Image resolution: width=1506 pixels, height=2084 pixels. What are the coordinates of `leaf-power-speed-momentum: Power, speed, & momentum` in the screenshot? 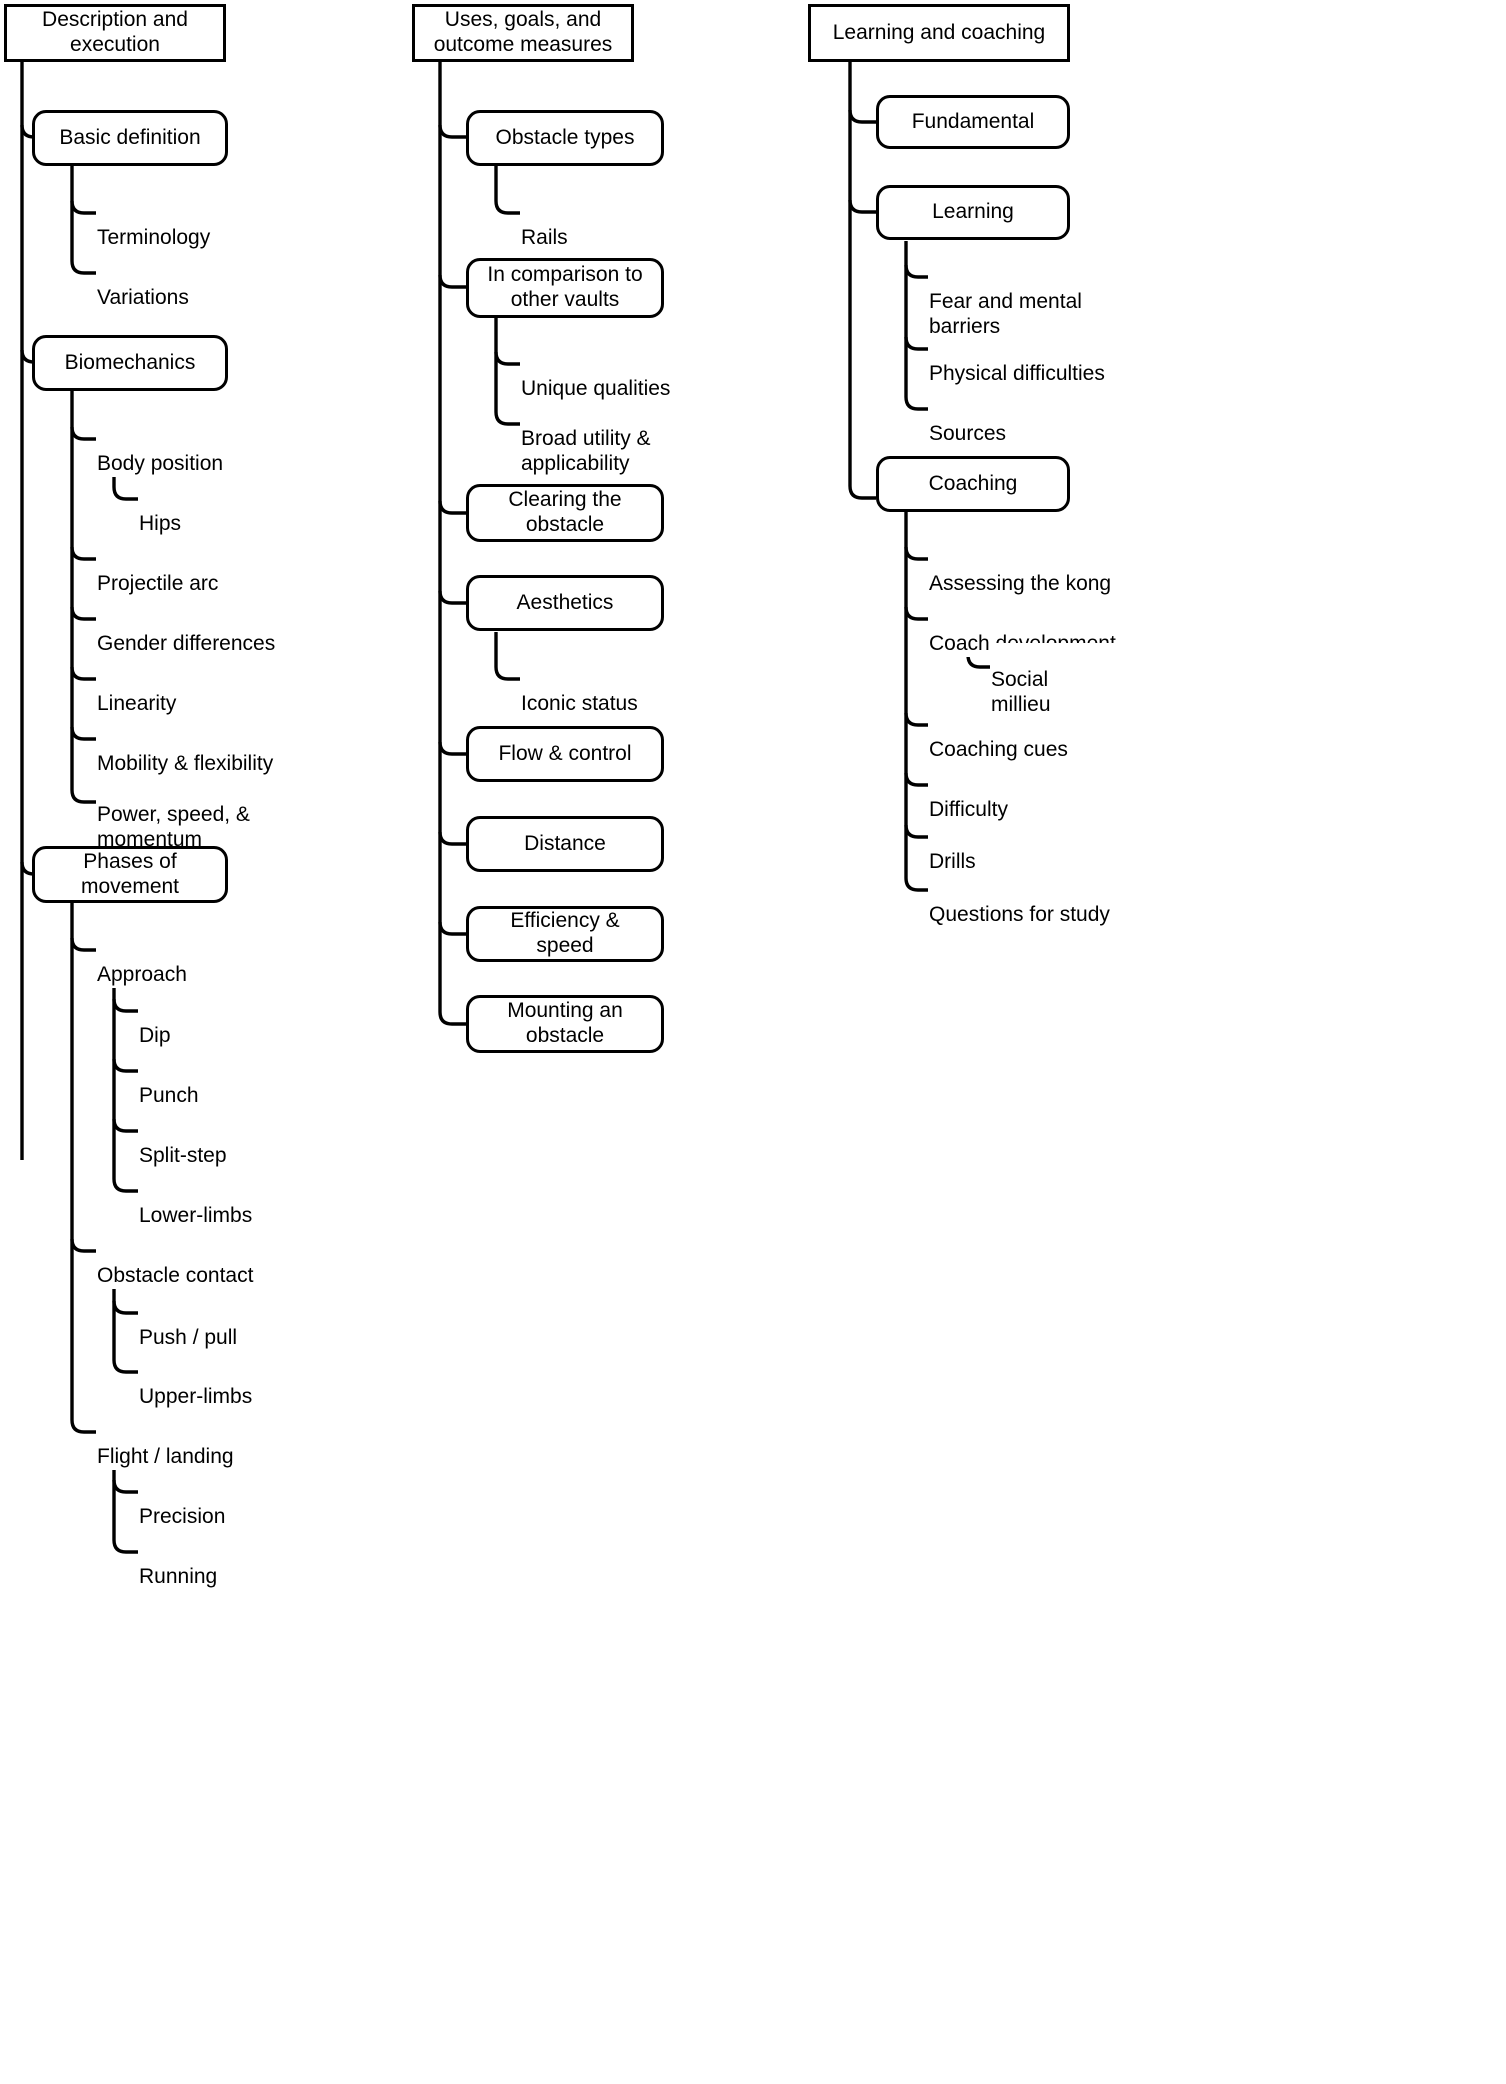 It's located at (196, 815).